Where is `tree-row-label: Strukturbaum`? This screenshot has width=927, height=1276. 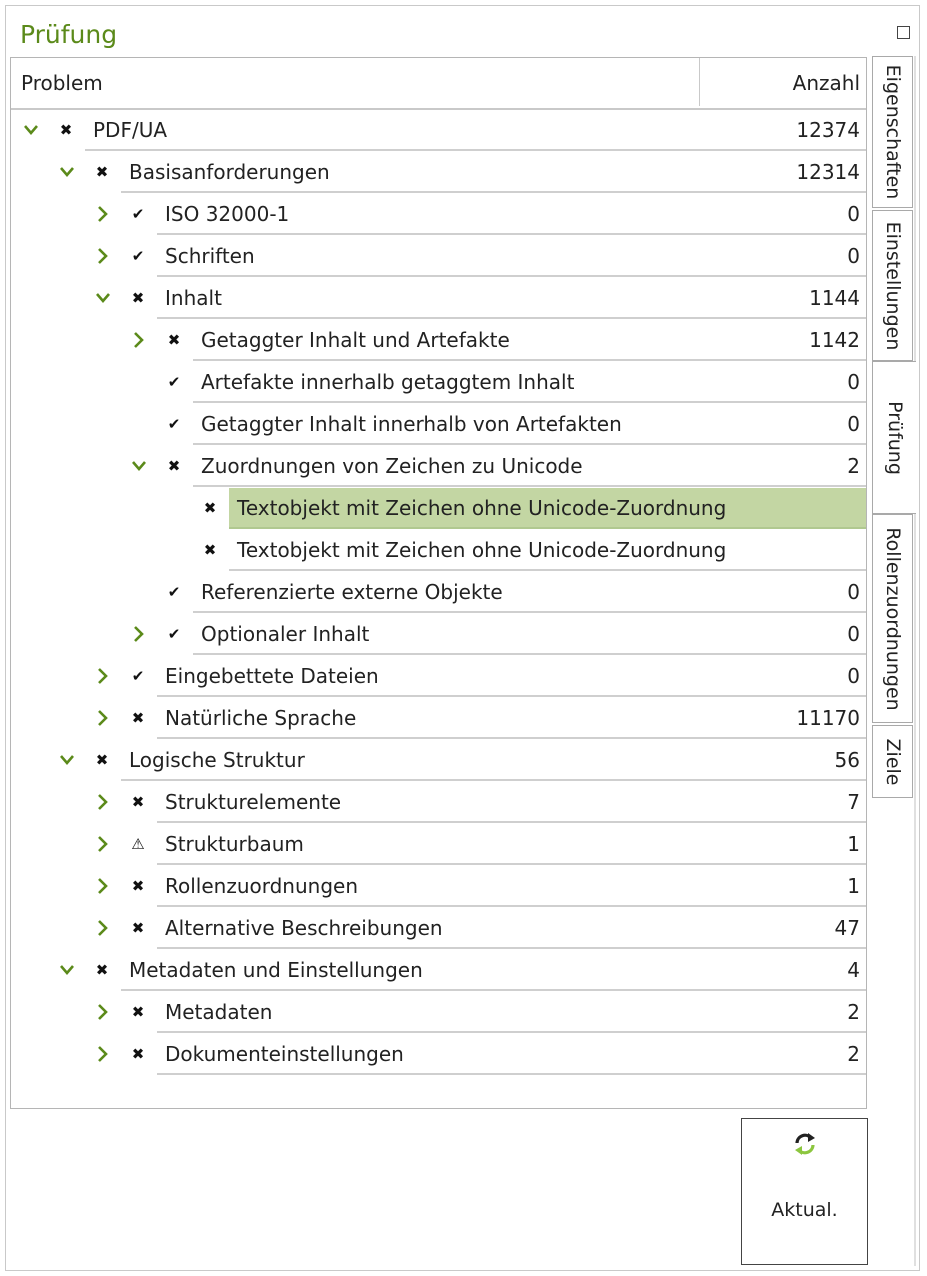
tree-row-label: Strukturbaum is located at coordinates (234, 844).